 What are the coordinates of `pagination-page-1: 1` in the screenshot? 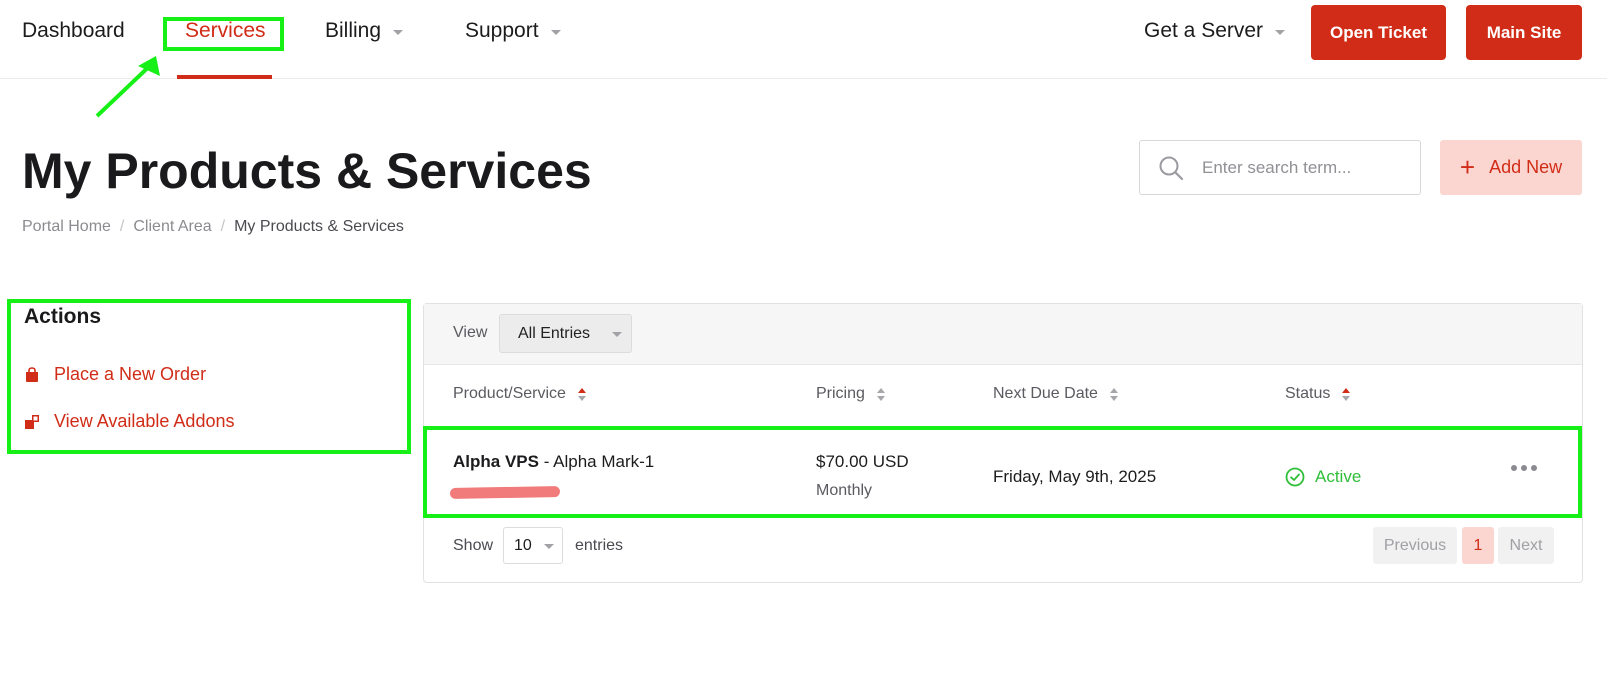 It's located at (1478, 545).